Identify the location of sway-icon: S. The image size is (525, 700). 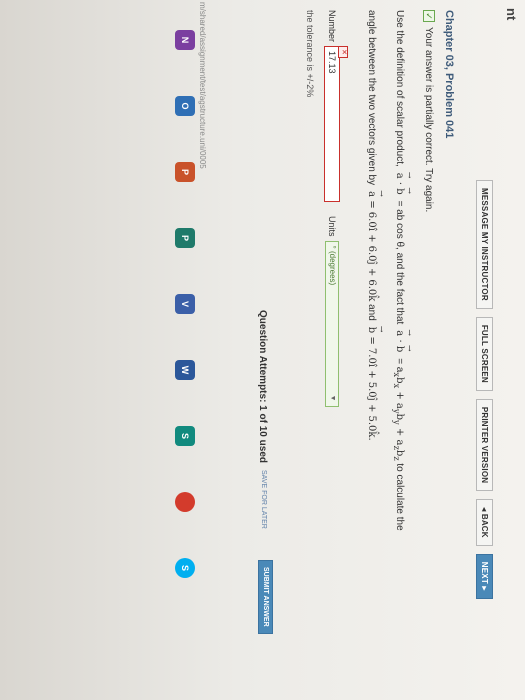
(185, 436).